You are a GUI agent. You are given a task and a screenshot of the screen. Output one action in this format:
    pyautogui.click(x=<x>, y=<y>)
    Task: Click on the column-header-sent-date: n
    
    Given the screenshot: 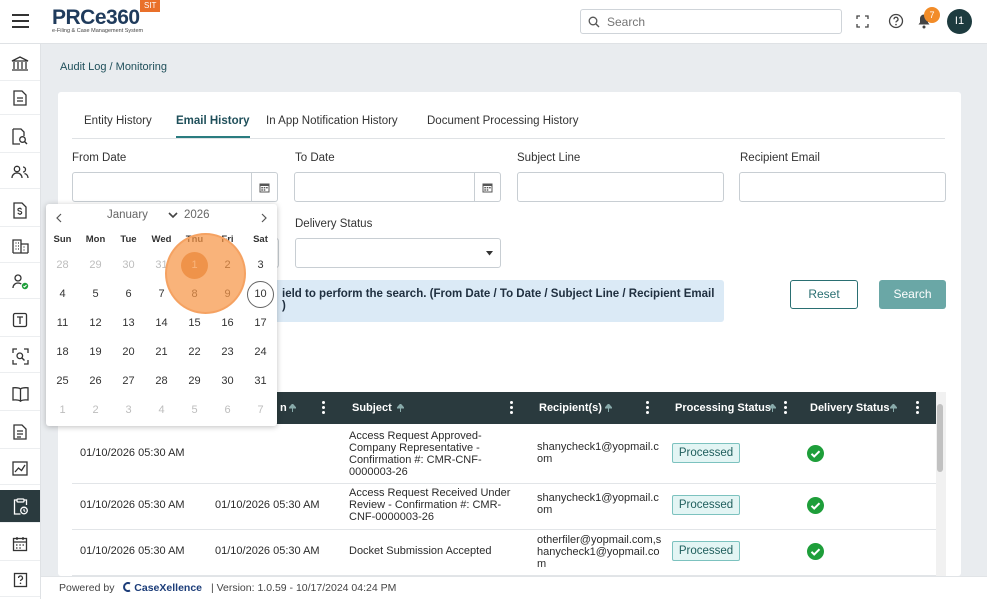 What is the action you would take?
    pyautogui.click(x=283, y=408)
    